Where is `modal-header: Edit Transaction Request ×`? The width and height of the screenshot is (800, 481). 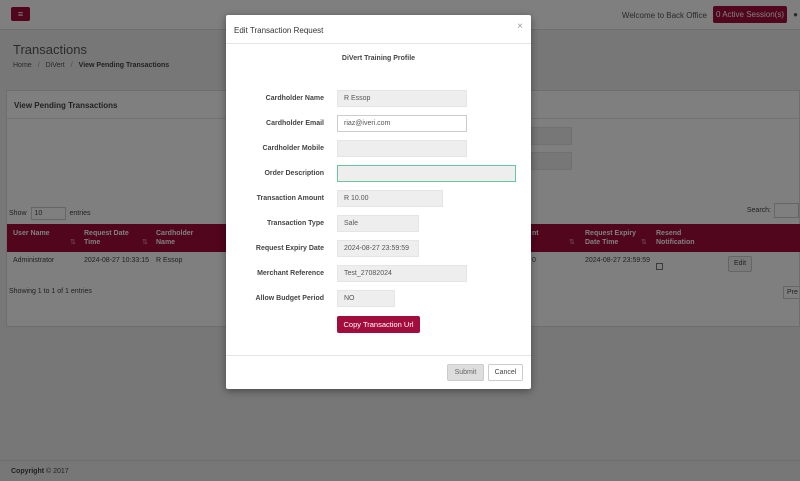 modal-header: Edit Transaction Request × is located at coordinates (378, 29).